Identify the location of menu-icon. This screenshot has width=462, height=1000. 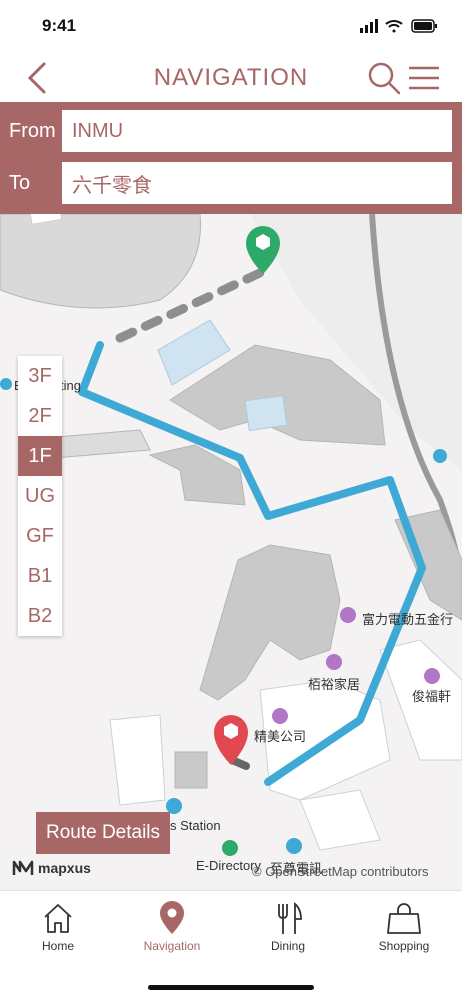
(424, 78).